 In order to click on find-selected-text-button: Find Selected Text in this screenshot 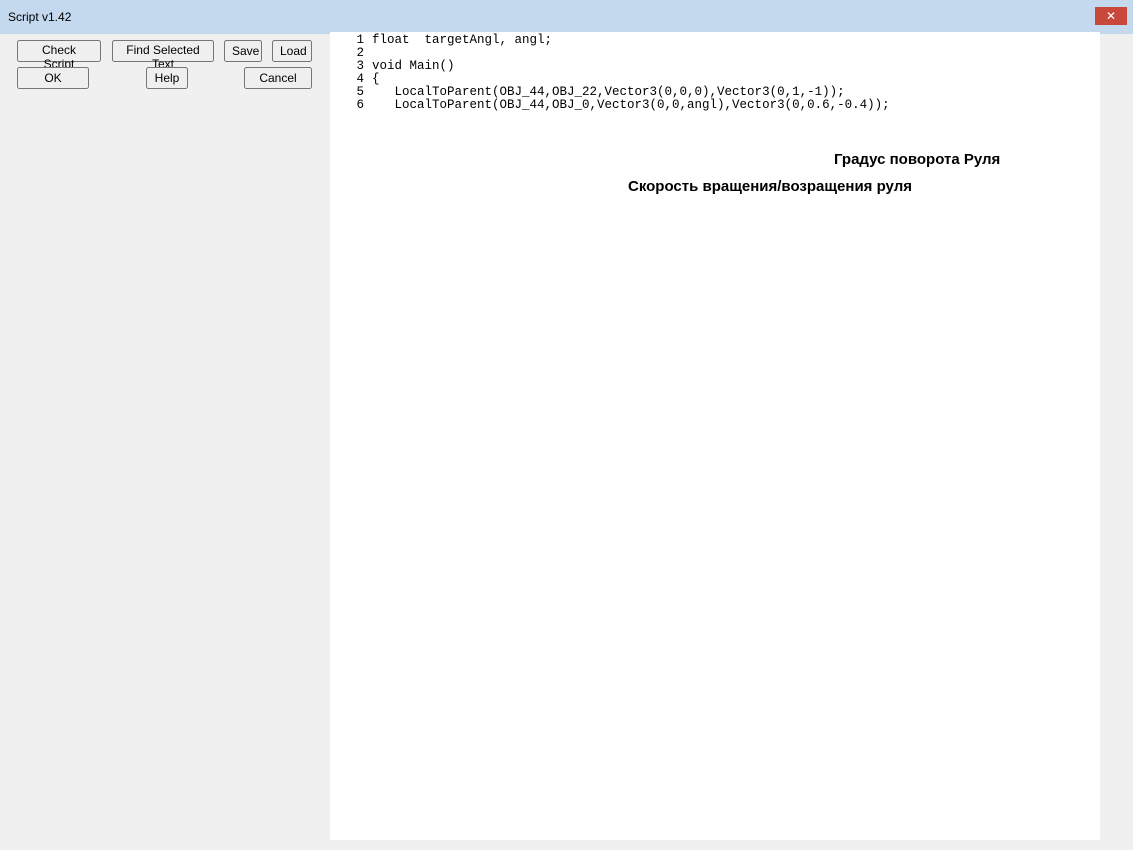, I will do `click(163, 55)`.